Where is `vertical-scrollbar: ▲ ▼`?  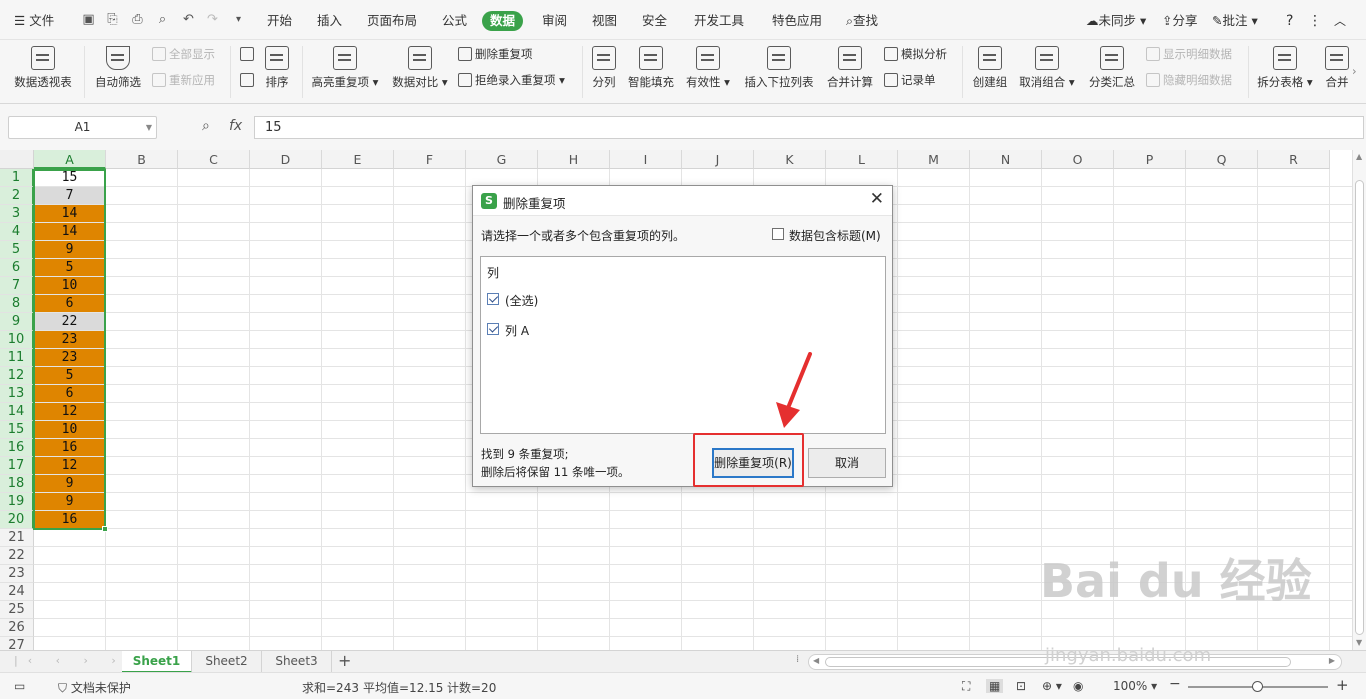
vertical-scrollbar: ▲ ▼ is located at coordinates (1359, 400).